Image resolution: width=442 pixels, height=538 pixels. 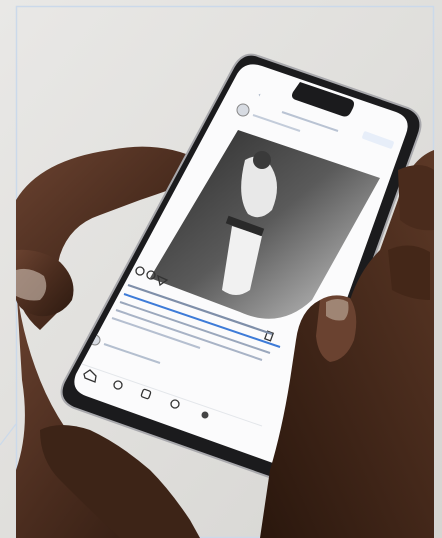 I want to click on right-thumbnail, so click(x=337, y=310).